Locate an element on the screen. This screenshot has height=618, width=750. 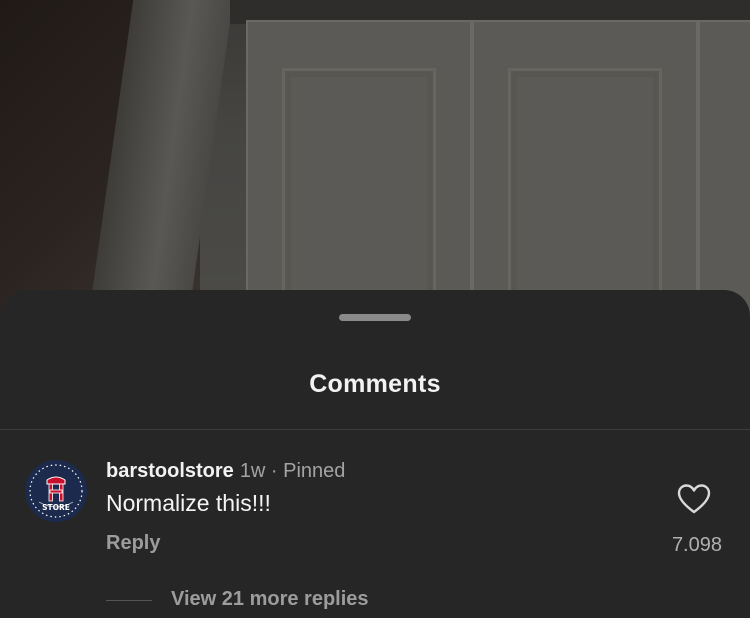
reply-button: Reply is located at coordinates (133, 543).